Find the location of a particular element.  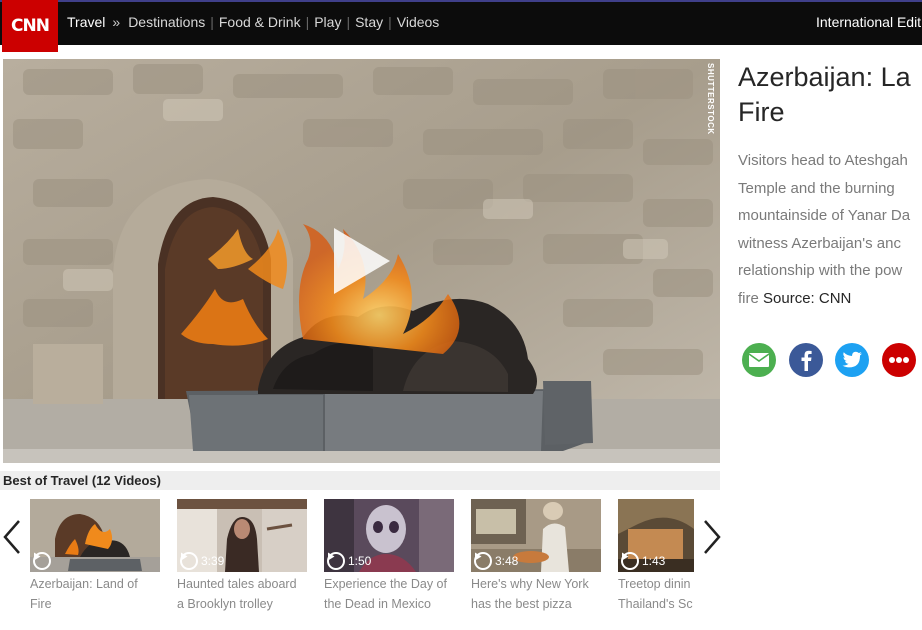

playlist-item: Azerbaijan: Land of Fire is located at coordinates (95, 556).